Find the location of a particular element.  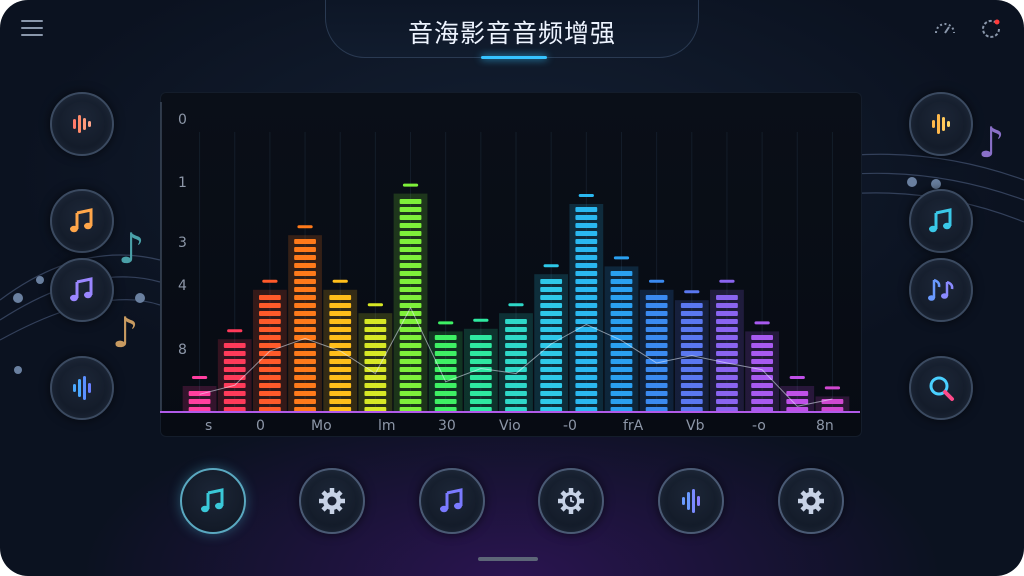

y-tick-label: 8 is located at coordinates (182, 350).